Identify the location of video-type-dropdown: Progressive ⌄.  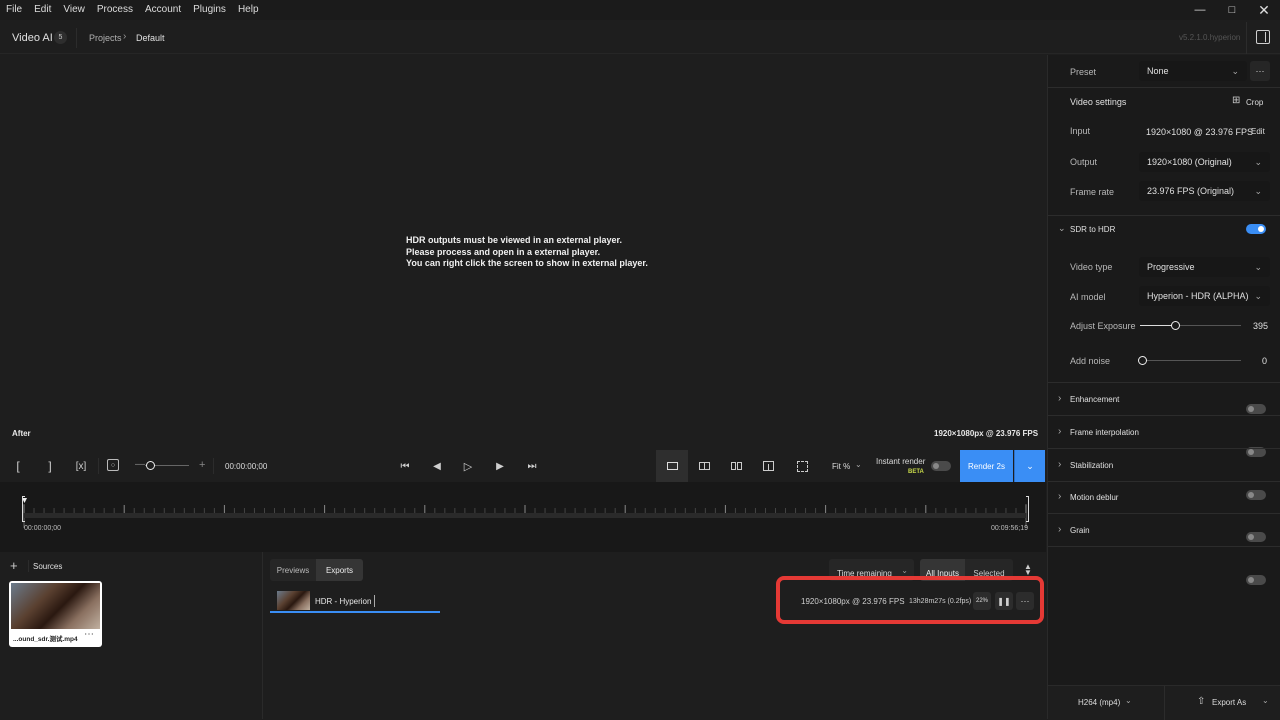
(1204, 267).